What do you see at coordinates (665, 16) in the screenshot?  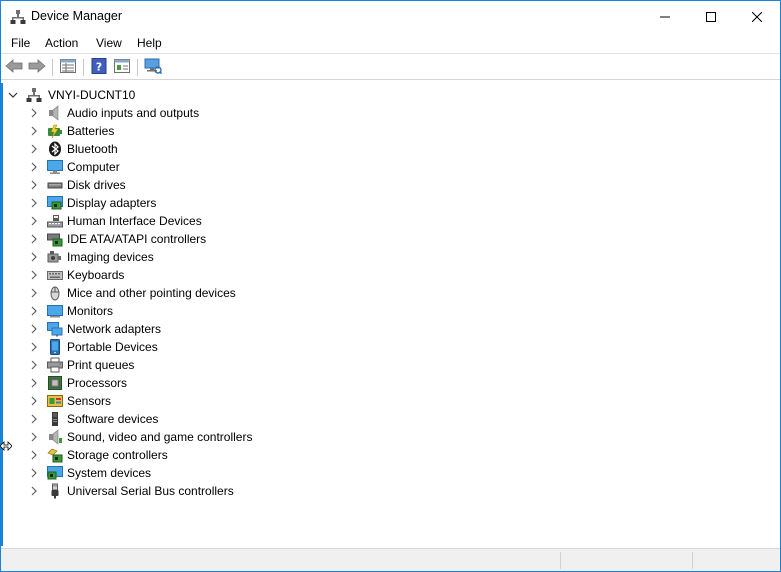 I see `minimize-button` at bounding box center [665, 16].